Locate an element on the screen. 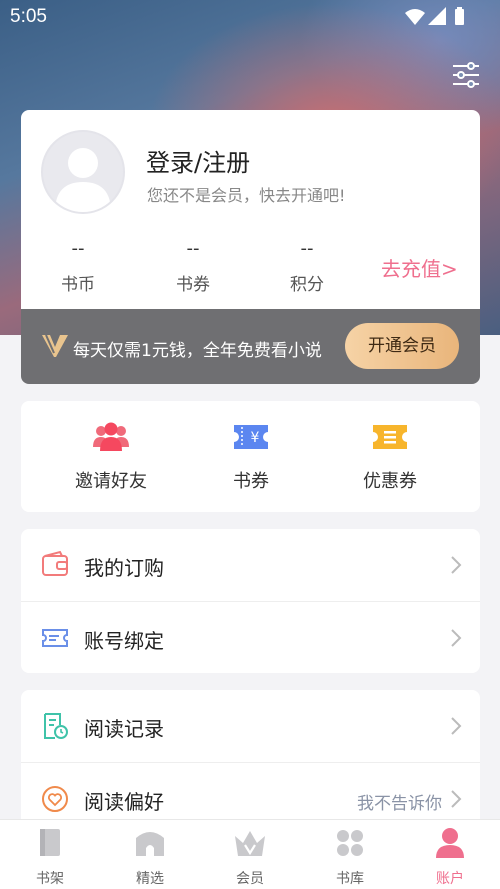  bookshelf-icon is located at coordinates (50, 842).